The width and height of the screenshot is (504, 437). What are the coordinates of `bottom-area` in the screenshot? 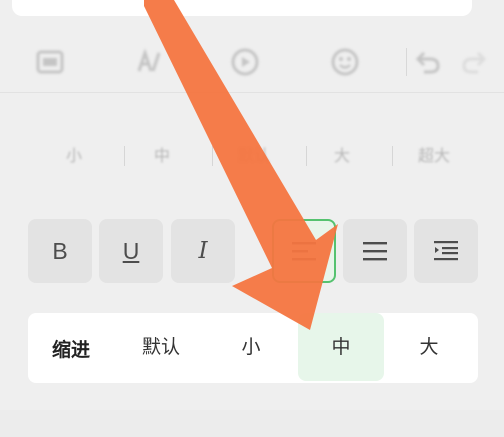 It's located at (252, 423).